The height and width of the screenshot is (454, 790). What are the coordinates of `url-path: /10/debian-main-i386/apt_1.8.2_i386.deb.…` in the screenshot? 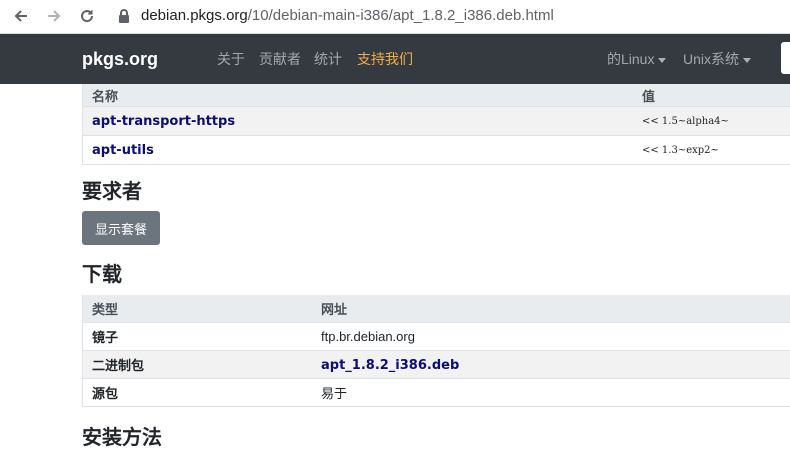 It's located at (400, 15).